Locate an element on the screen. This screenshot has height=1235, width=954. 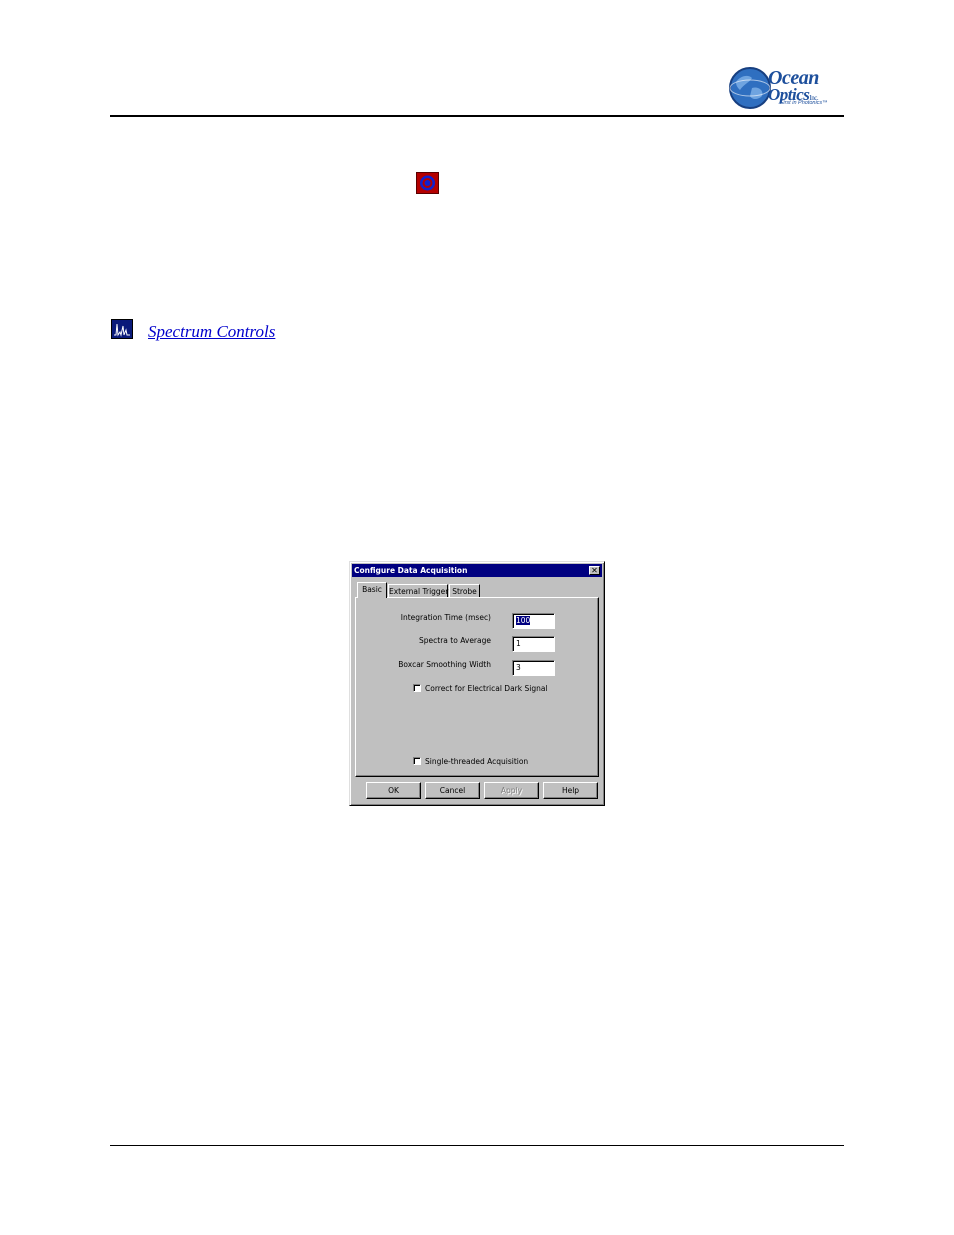
dialog-title: Configure Data Acquisition is located at coordinates (411, 570).